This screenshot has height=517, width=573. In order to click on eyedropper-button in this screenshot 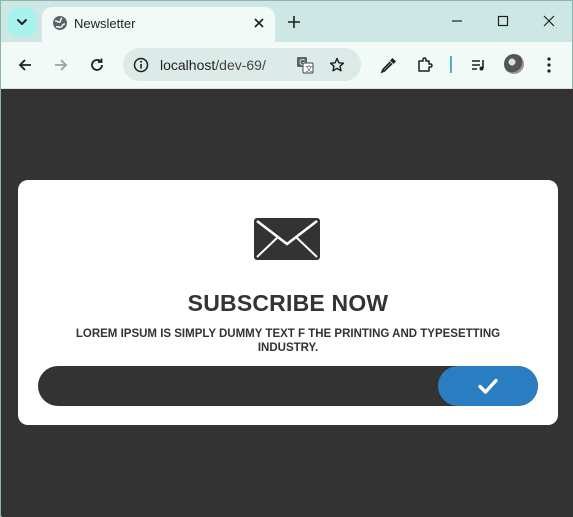, I will do `click(389, 65)`.